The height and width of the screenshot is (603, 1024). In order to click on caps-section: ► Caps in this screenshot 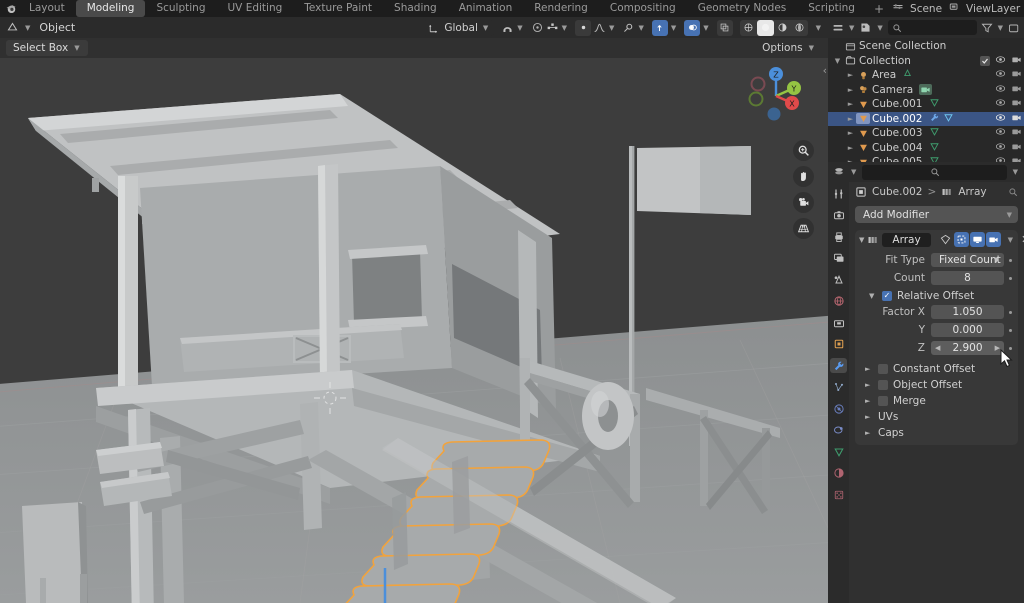, I will do `click(936, 433)`.